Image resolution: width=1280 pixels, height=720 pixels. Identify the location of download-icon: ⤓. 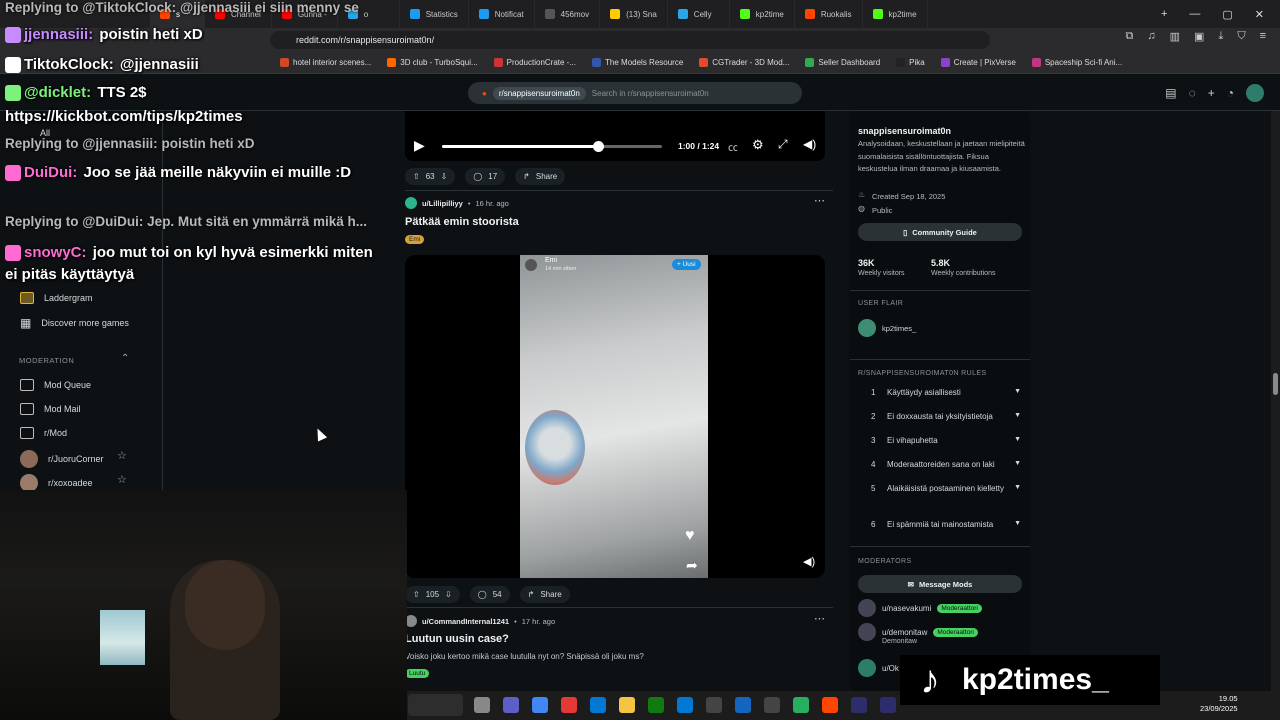
(1220, 36).